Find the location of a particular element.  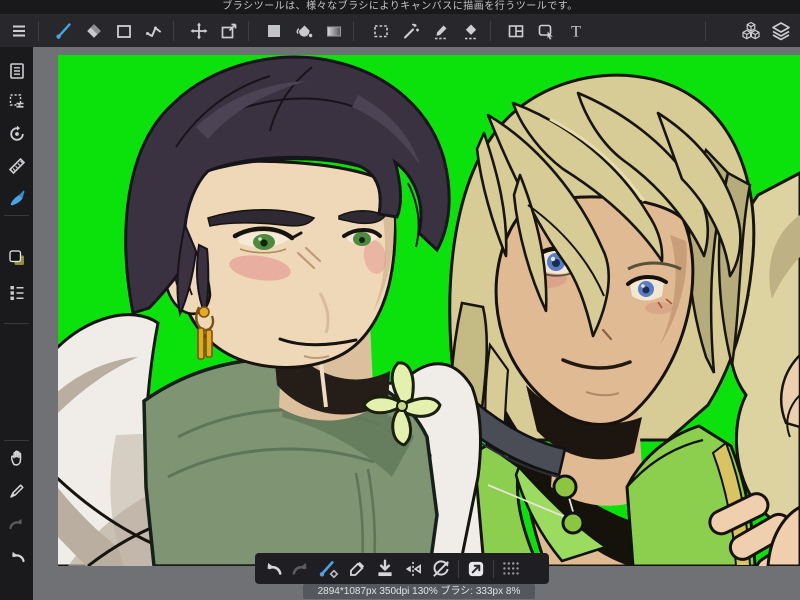

eraser-tool-icon is located at coordinates (94, 31).